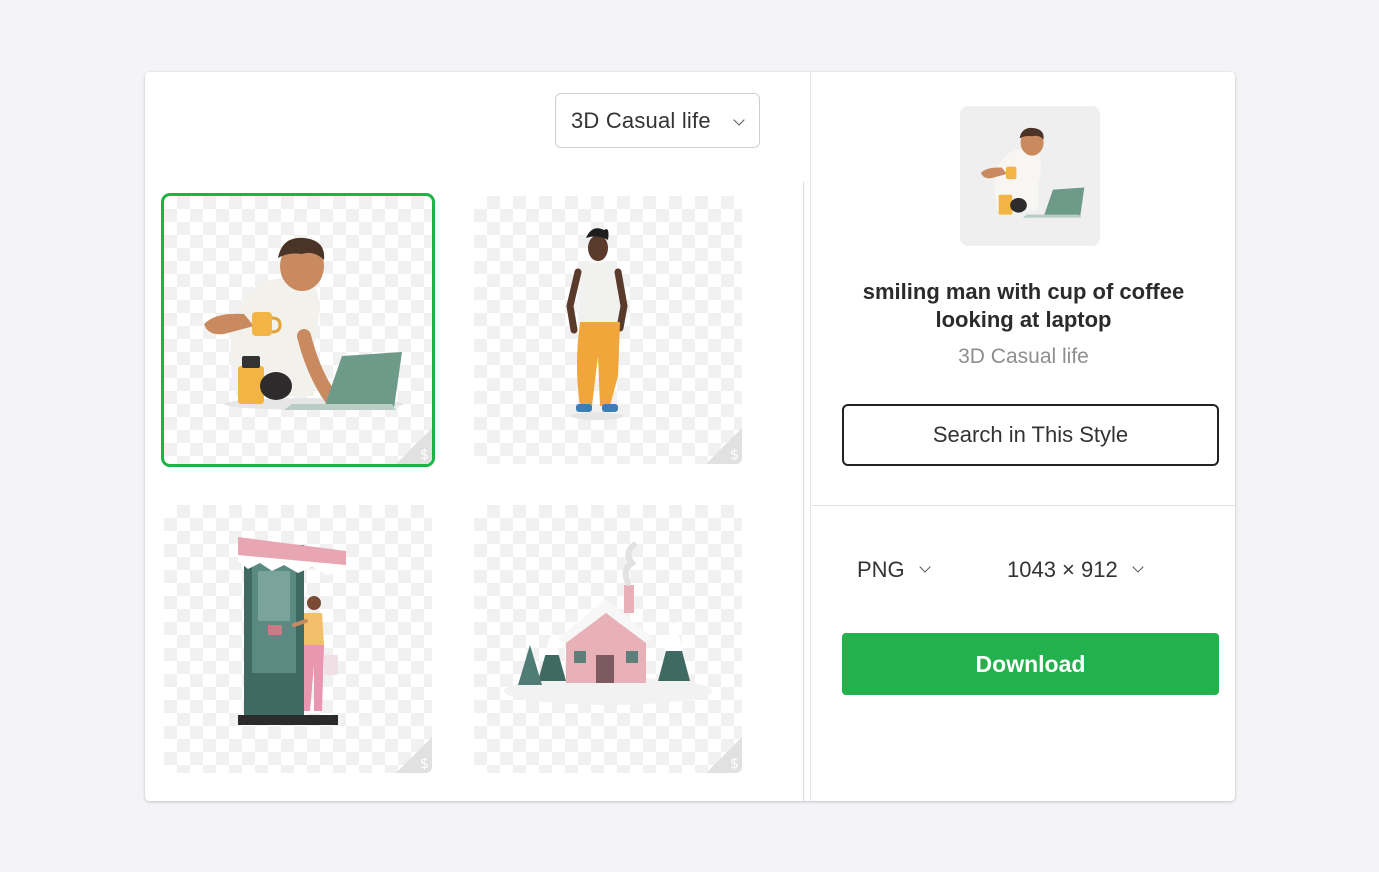 The width and height of the screenshot is (1379, 872). Describe the element at coordinates (292, 631) in the screenshot. I see `shop-door-illustration` at that location.